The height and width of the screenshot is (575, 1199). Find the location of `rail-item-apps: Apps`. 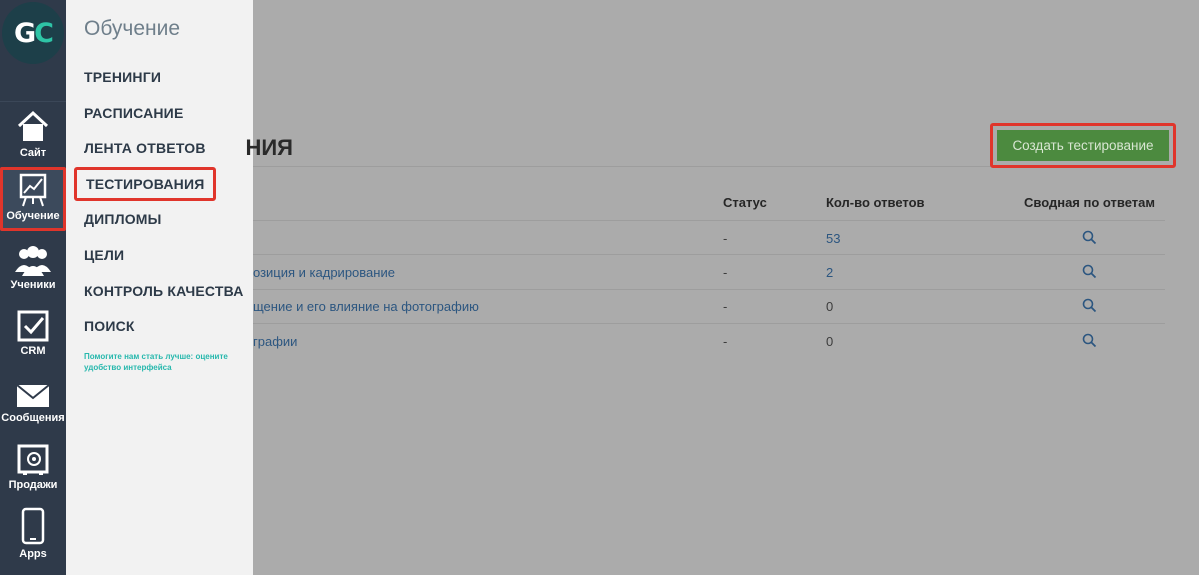

rail-item-apps: Apps is located at coordinates (33, 533).